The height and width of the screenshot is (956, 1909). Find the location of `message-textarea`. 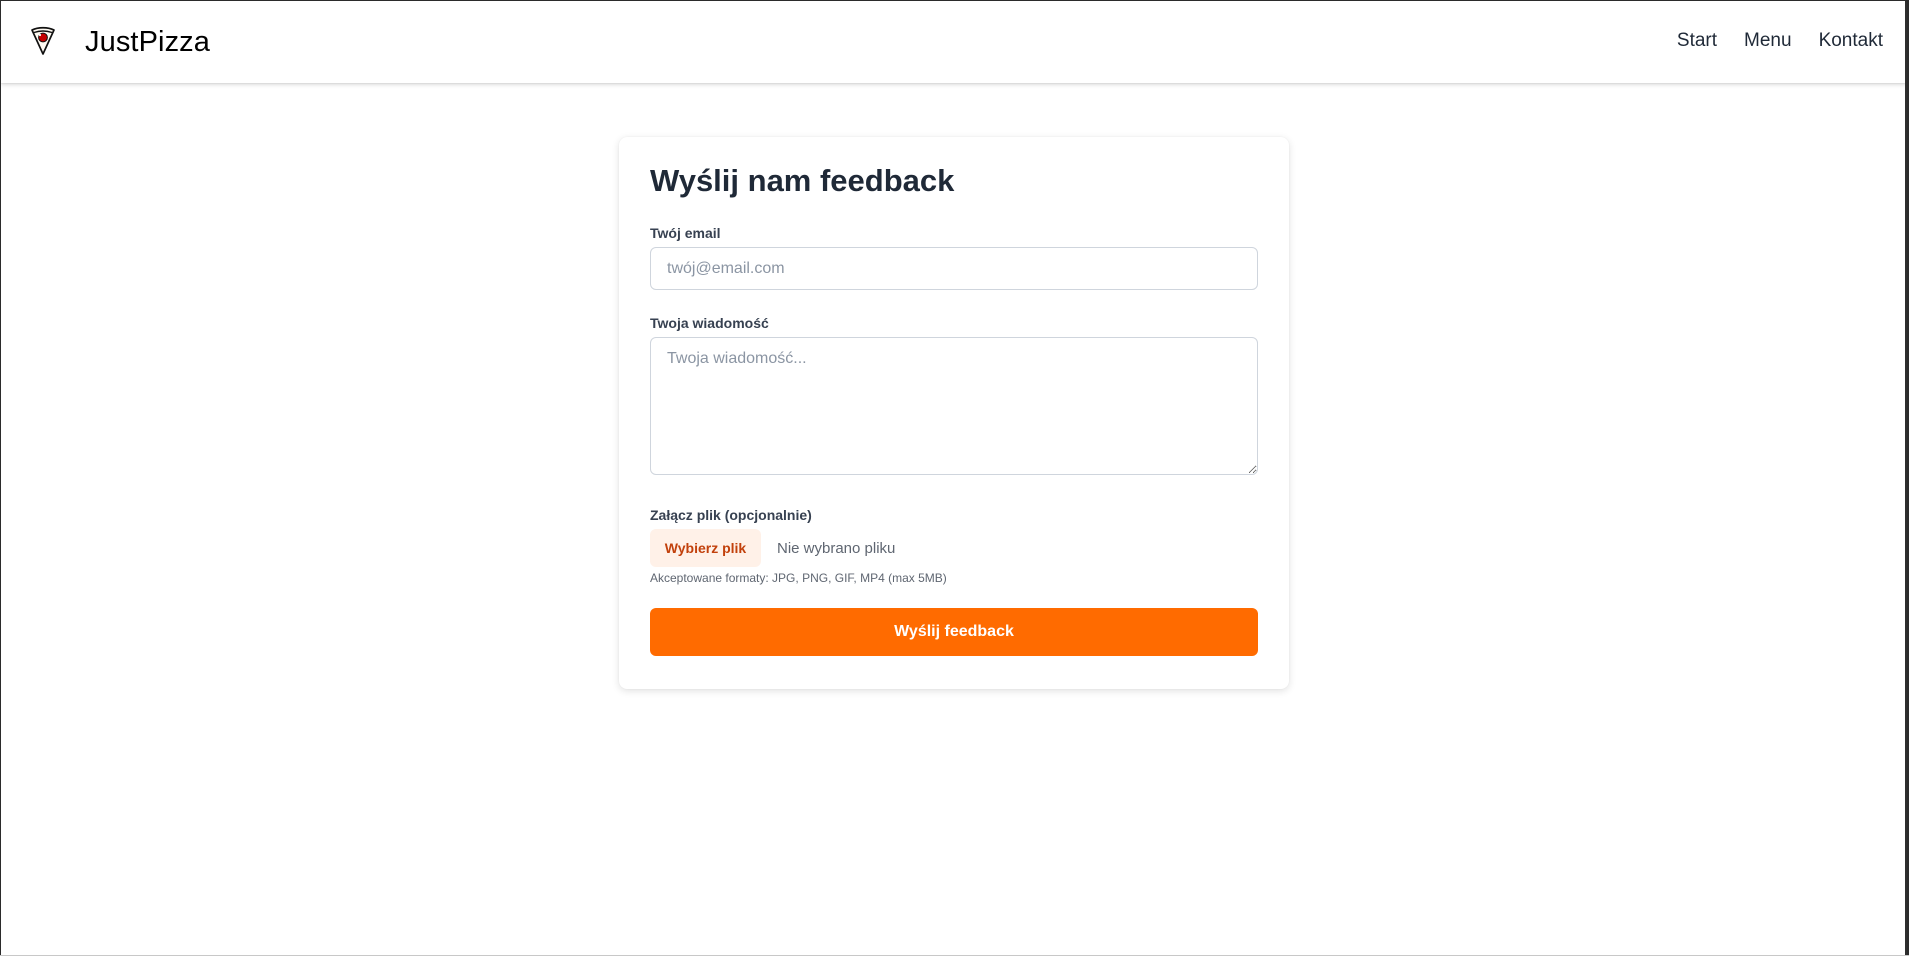

message-textarea is located at coordinates (954, 406).